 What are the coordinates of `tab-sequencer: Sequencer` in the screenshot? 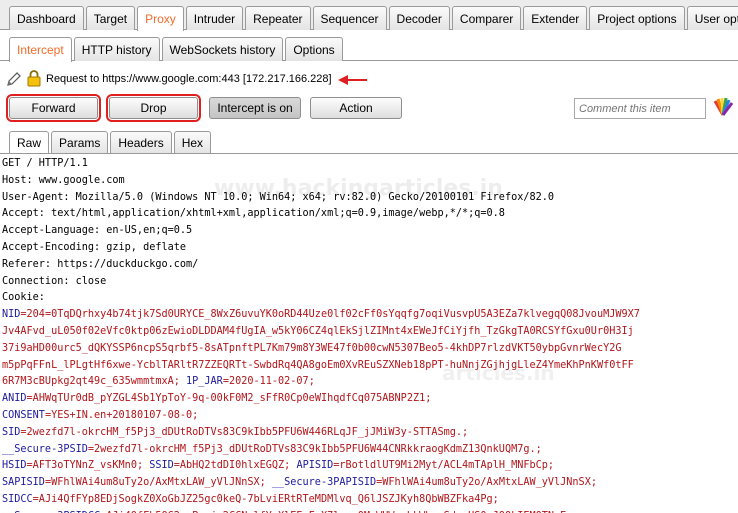 It's located at (349, 18).